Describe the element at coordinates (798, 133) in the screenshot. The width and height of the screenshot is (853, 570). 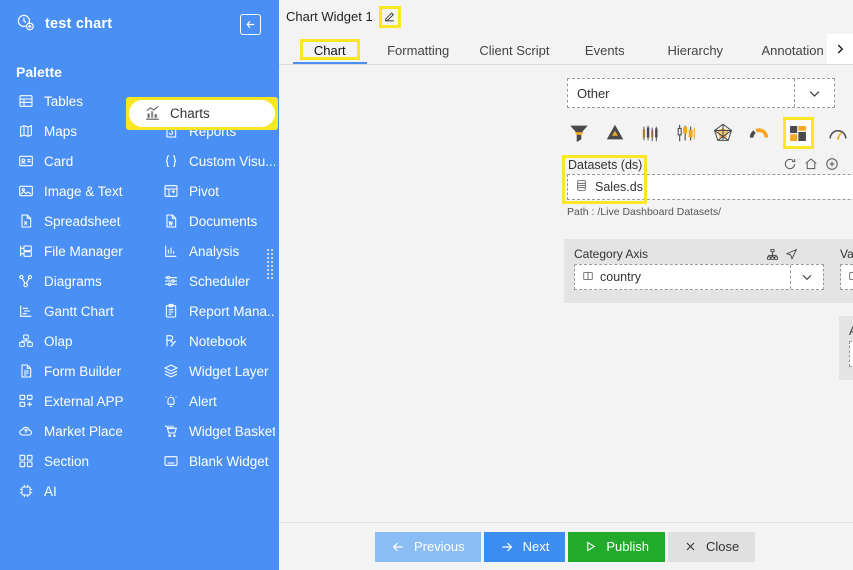
I see `treemap-icon` at that location.